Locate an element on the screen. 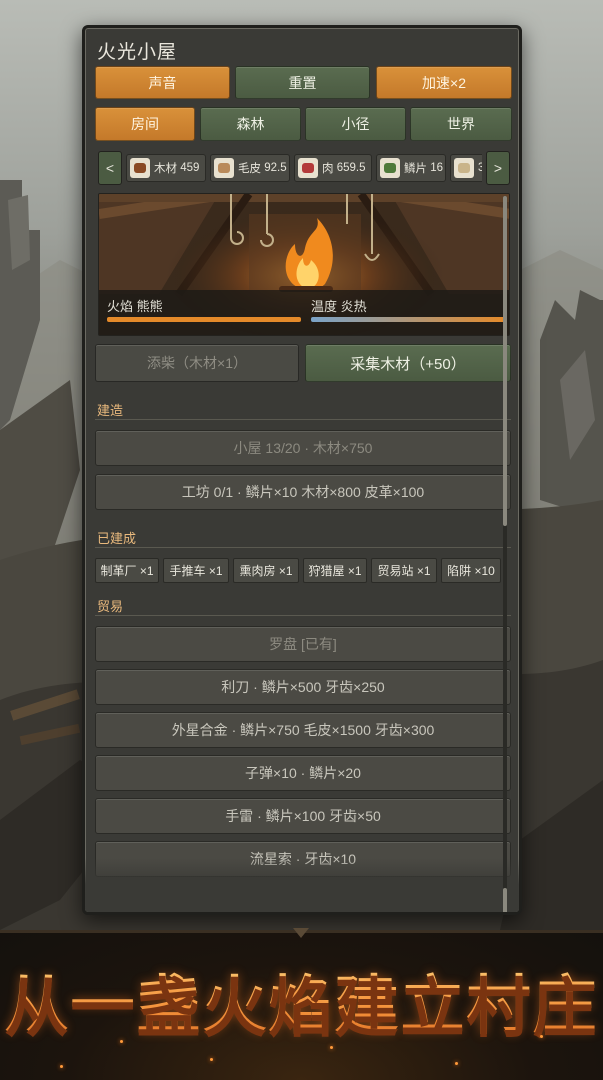 The image size is (603, 1080). tooth-icon is located at coordinates (464, 168).